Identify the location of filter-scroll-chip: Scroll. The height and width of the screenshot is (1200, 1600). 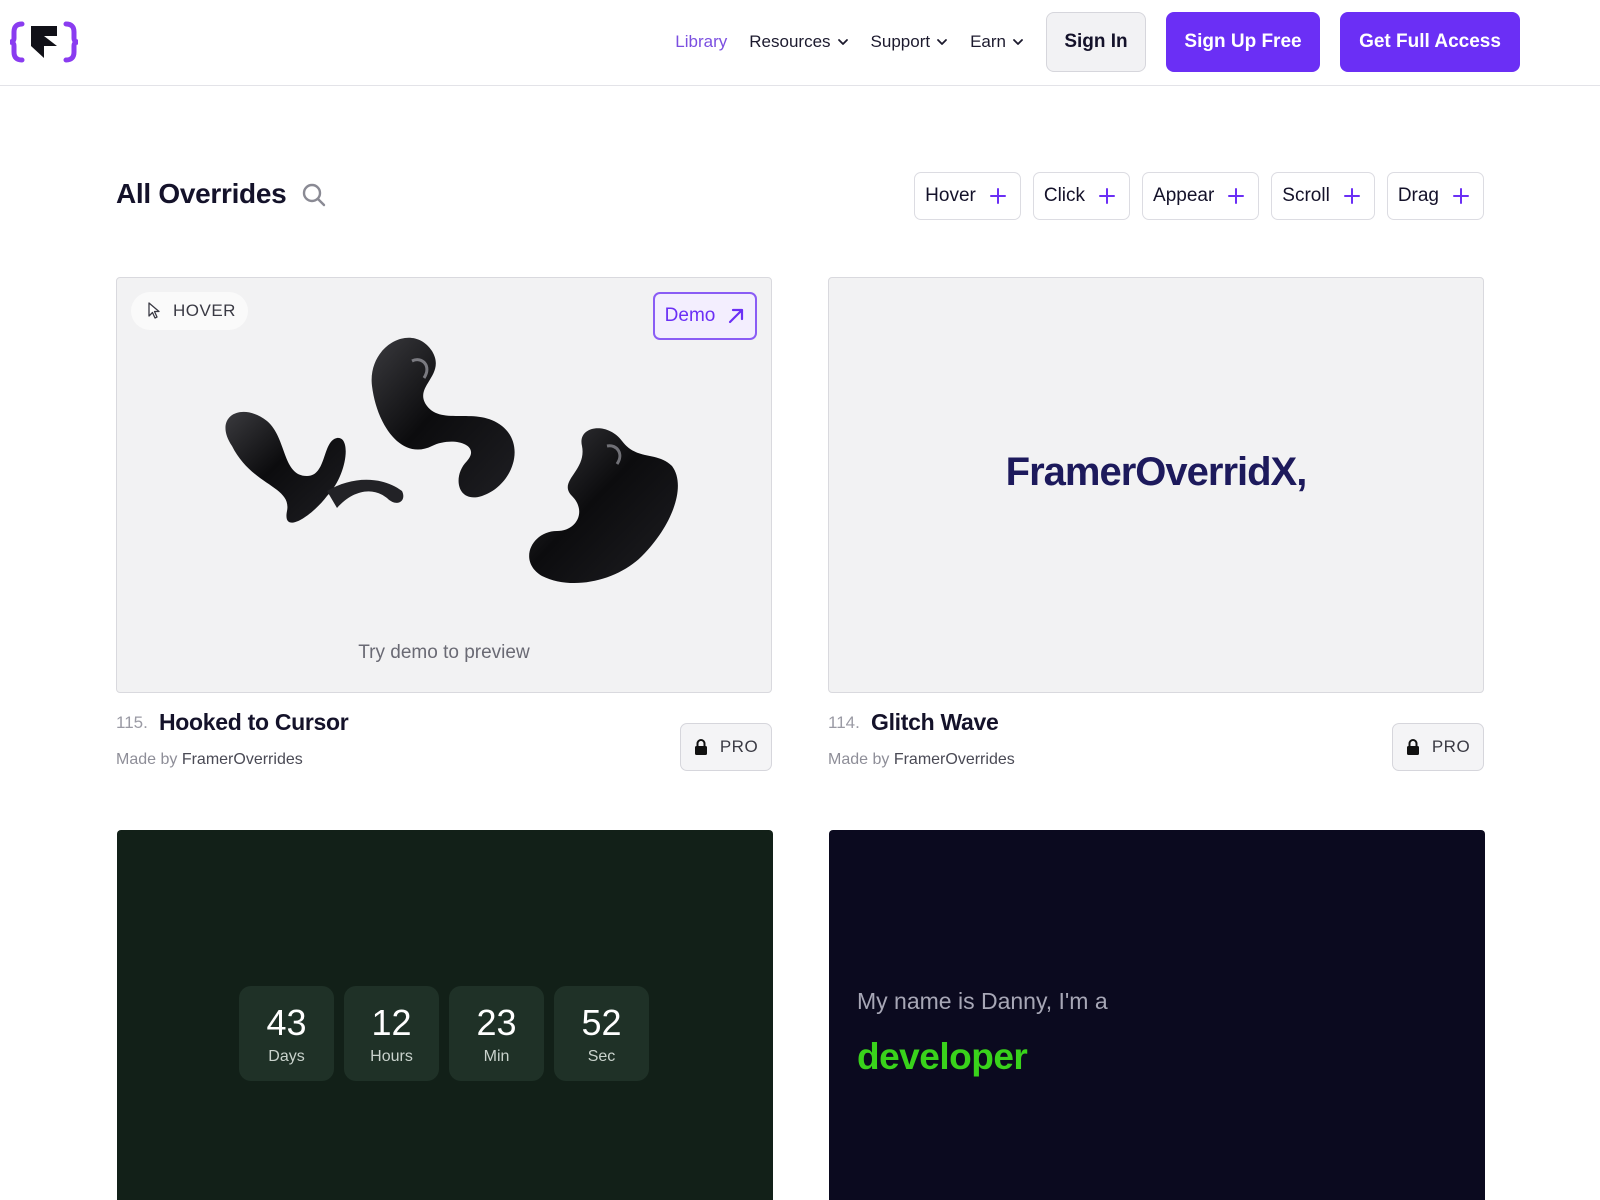
(1323, 196).